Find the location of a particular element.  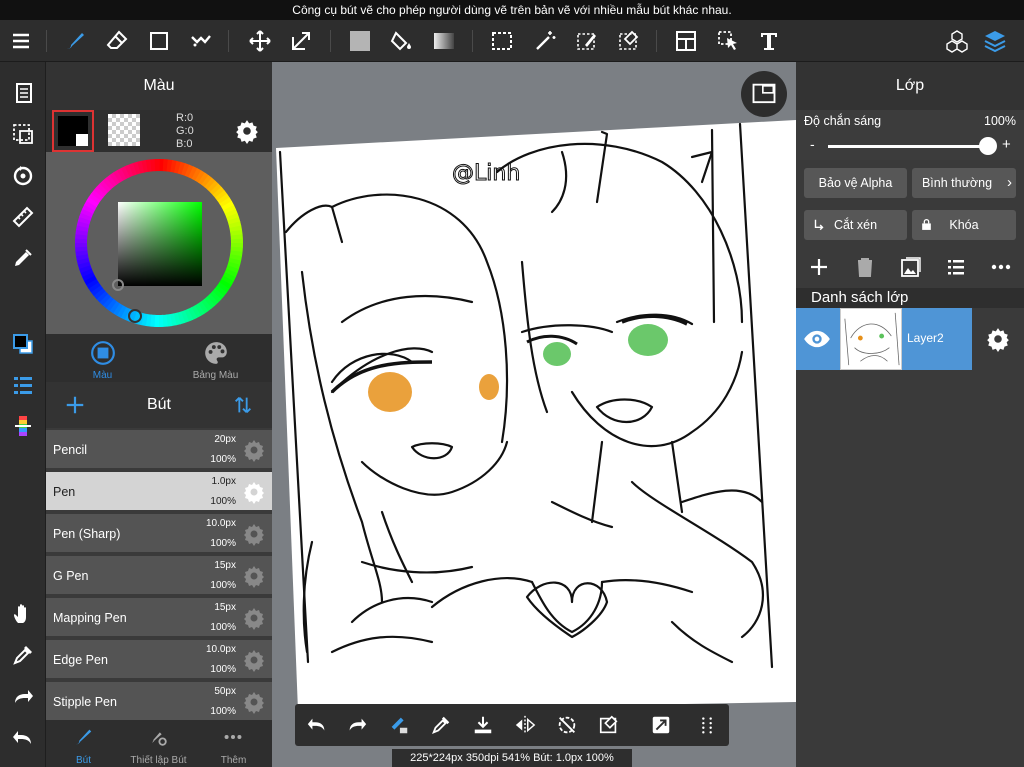

color-tabs: Màu Bảng Màu is located at coordinates (159, 358).